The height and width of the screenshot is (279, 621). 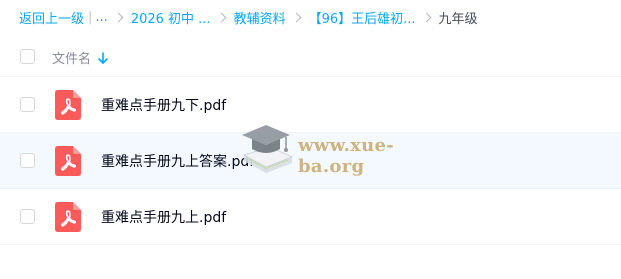 I want to click on breadcrumb-current: 九年级, so click(x=458, y=19).